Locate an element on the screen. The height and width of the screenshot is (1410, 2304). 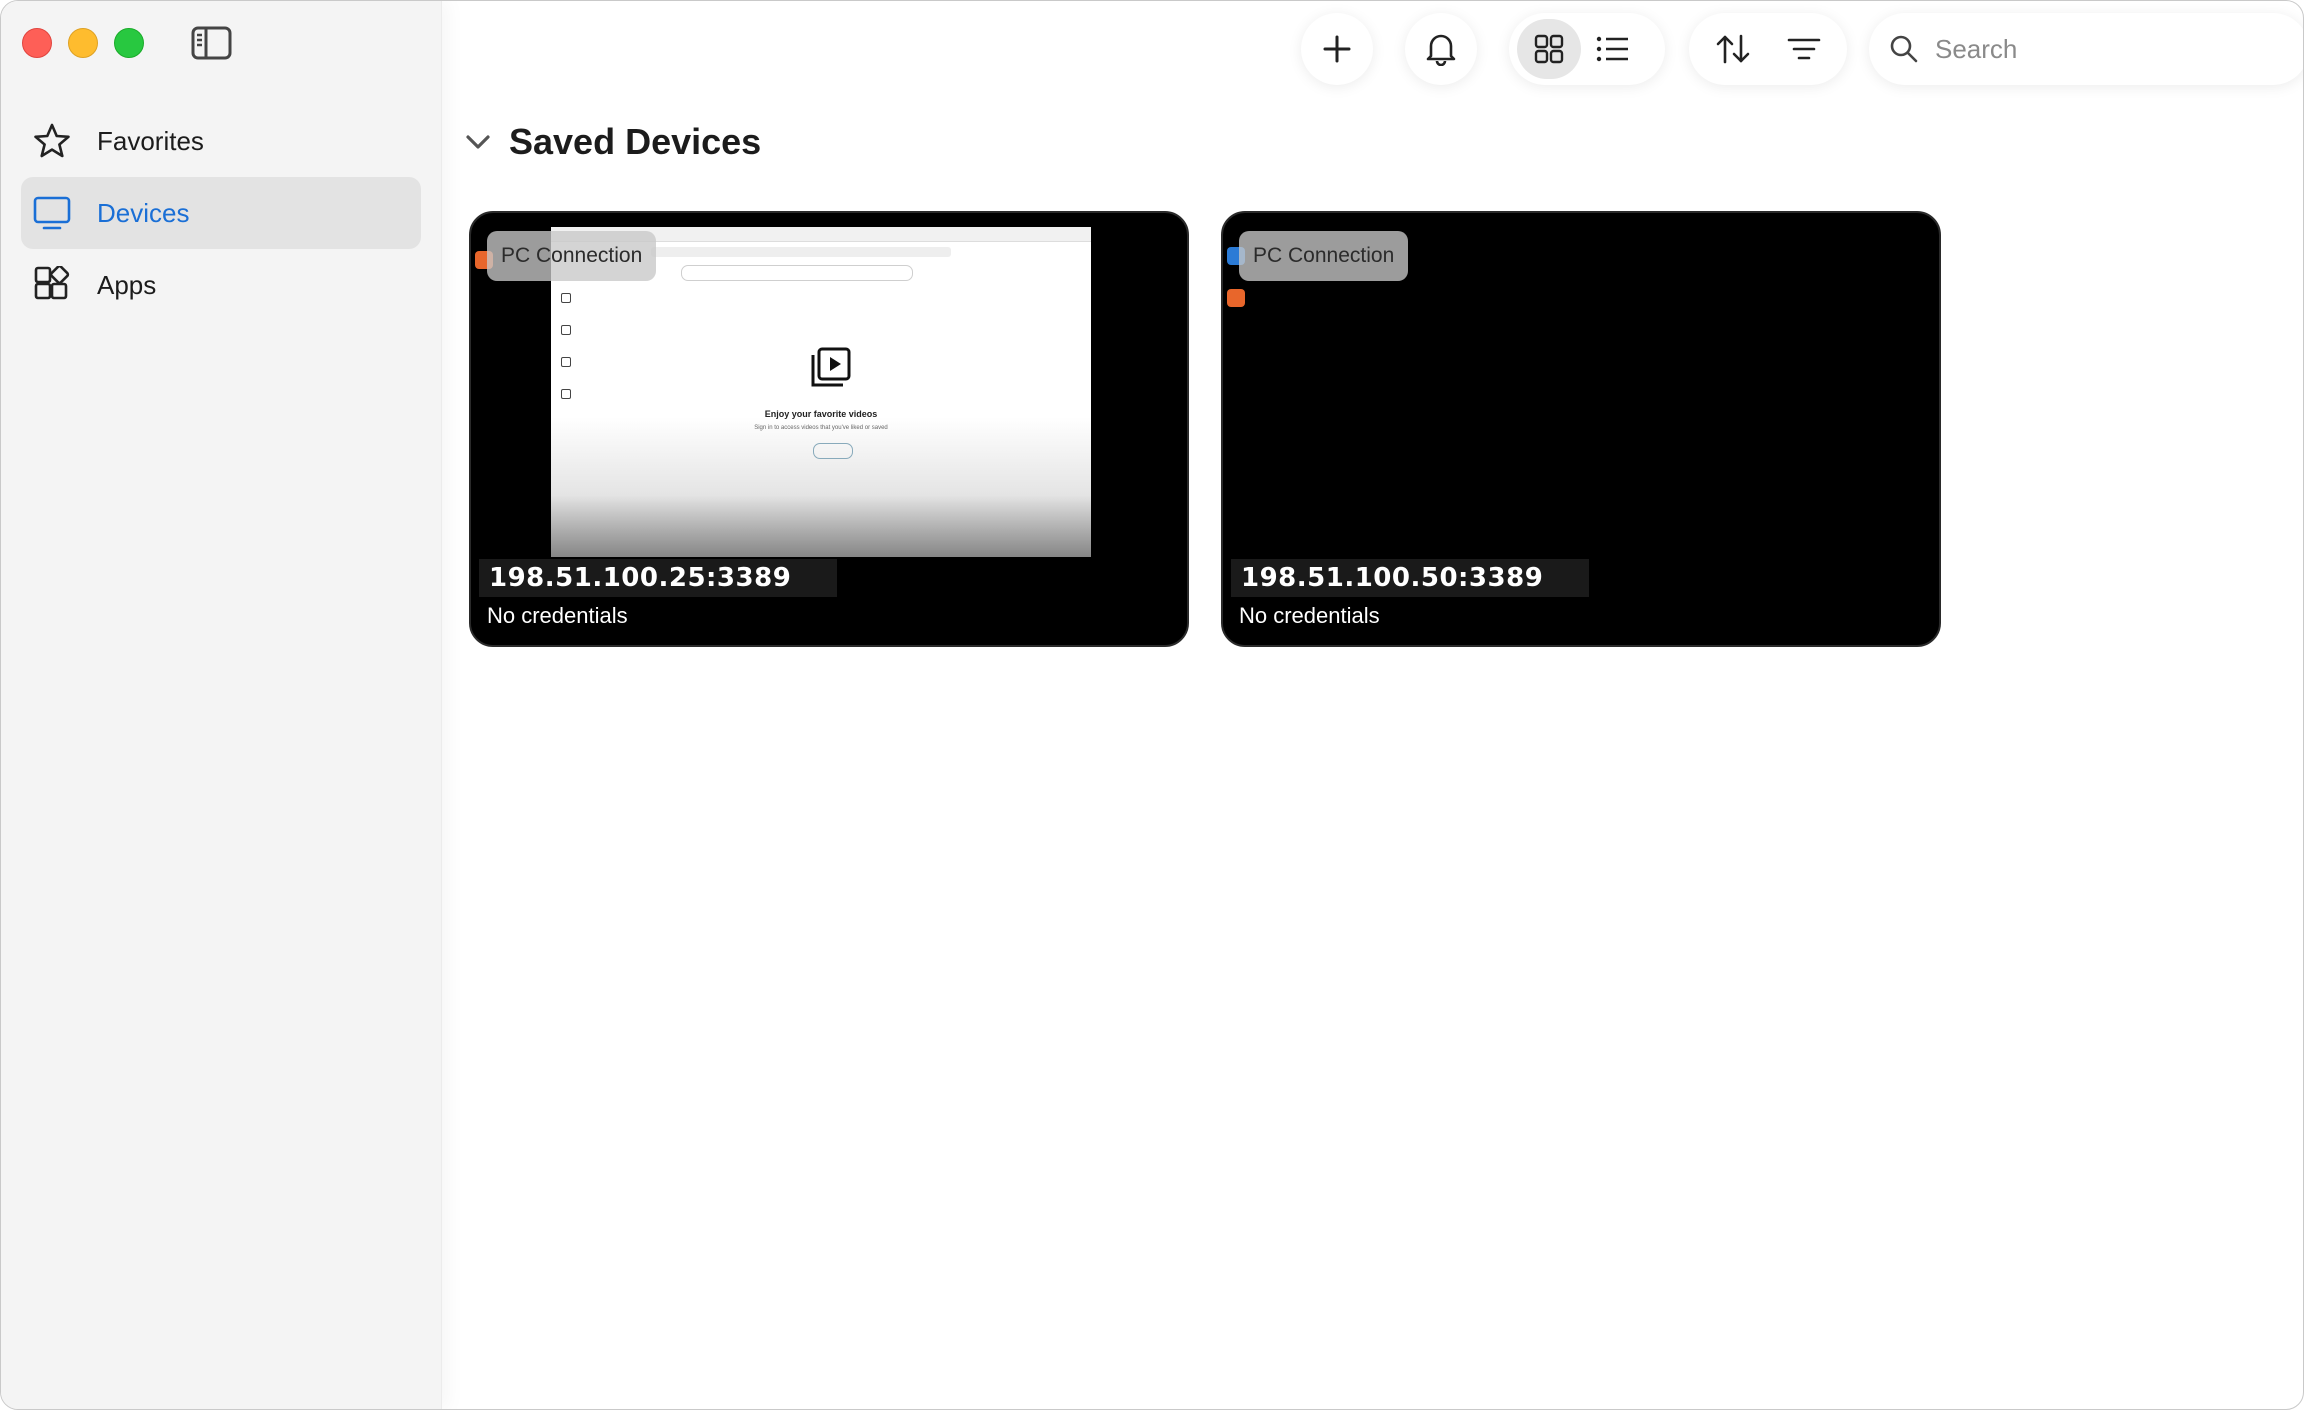
section-title: Saved Devices is located at coordinates (635, 141).